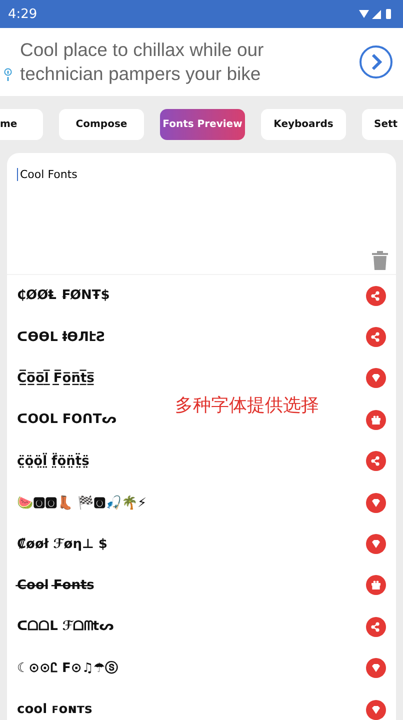  I want to click on font-sample: cool ꜰᴏɴᴛꜱ, so click(54, 710).